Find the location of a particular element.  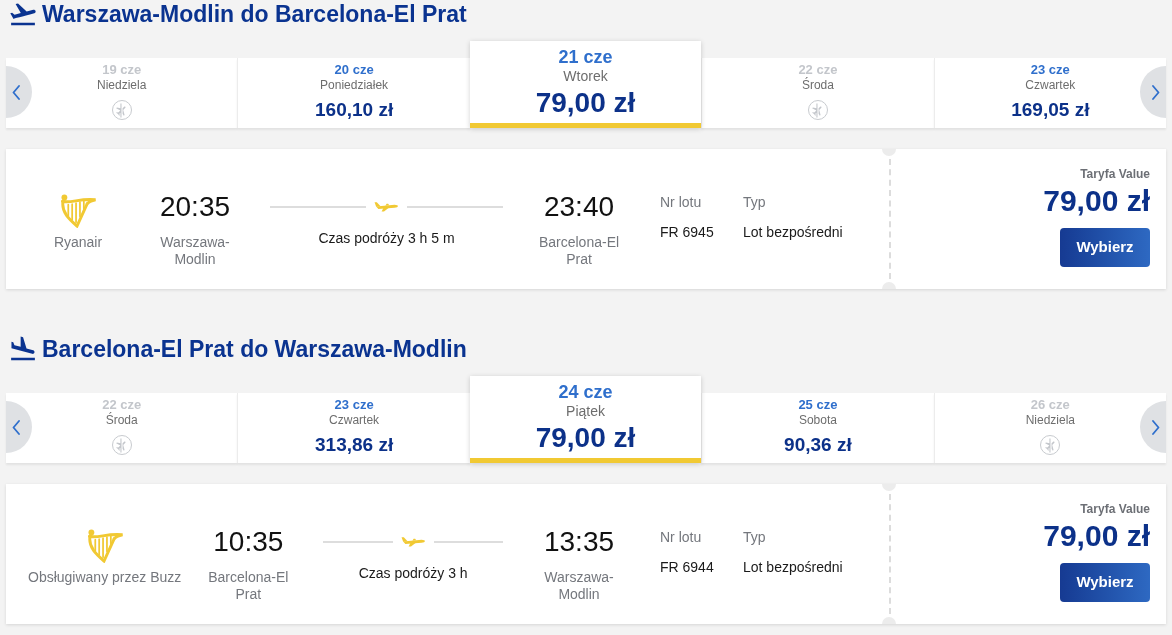

harp-logo is located at coordinates (78, 210).